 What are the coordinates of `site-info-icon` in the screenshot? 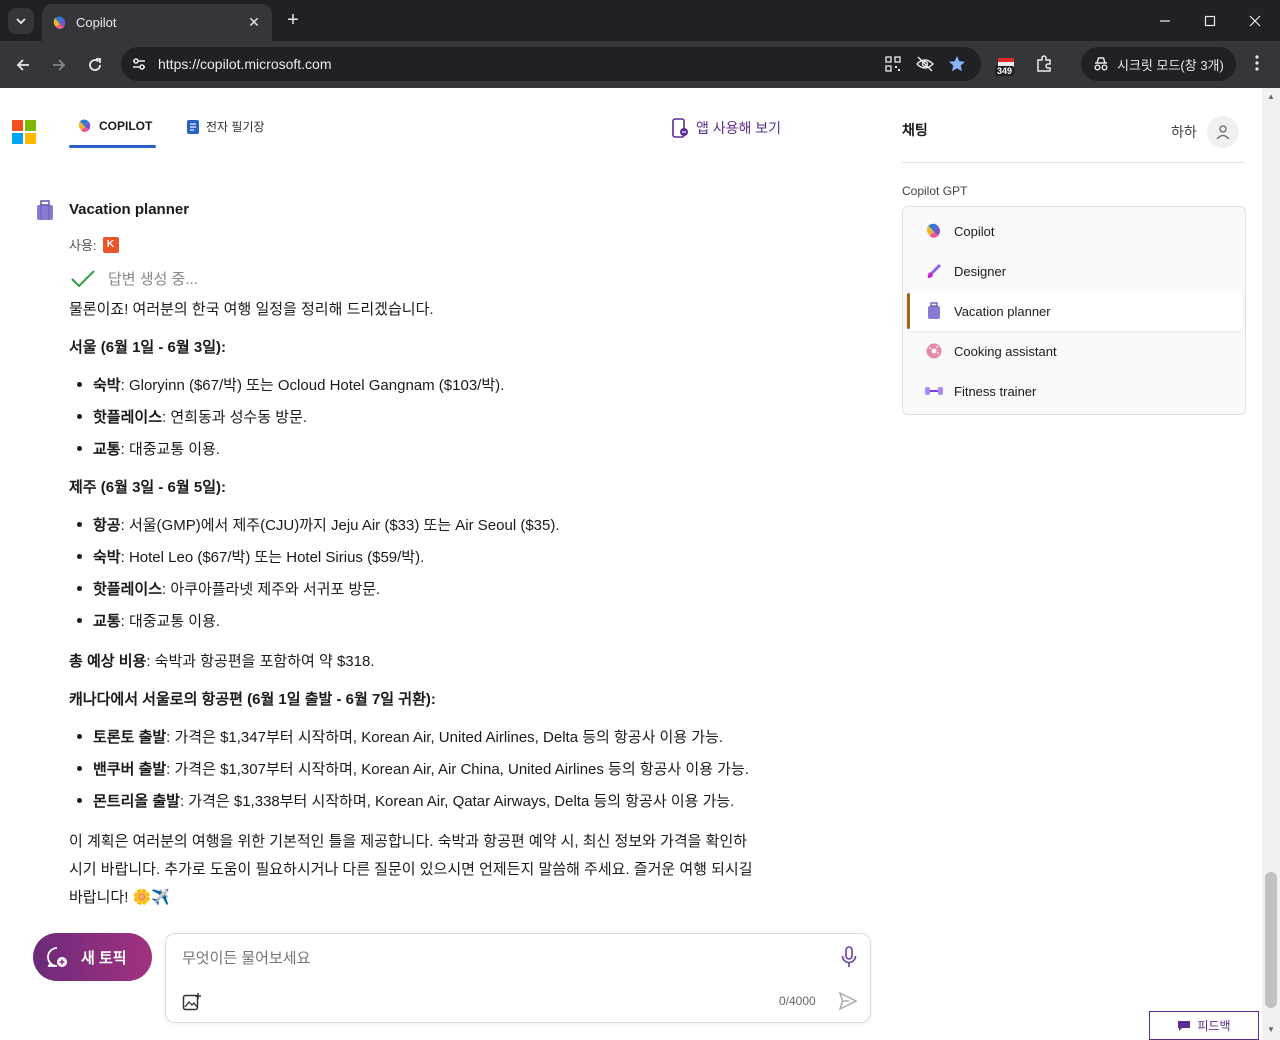 It's located at (139, 64).